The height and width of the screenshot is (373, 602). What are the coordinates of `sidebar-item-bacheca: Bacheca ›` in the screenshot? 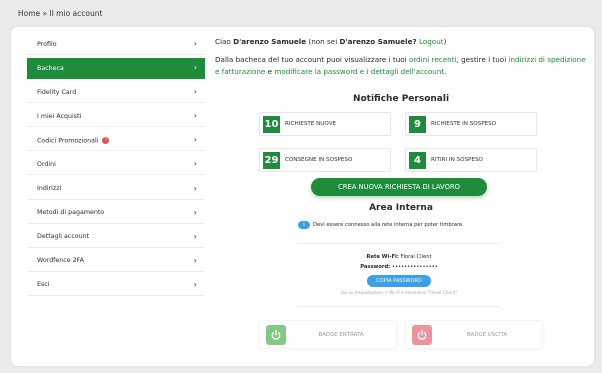 It's located at (116, 69).